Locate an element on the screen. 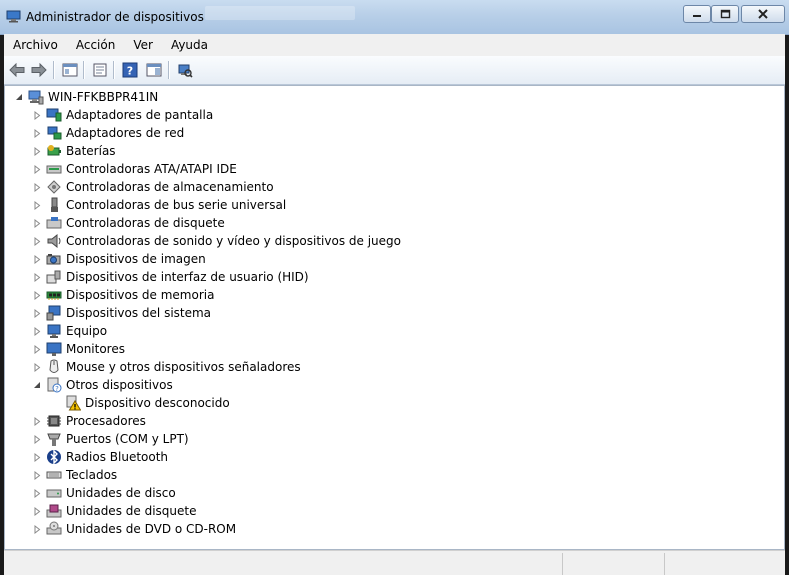  tree-item-dispositivo-desconocido: Dispositivo desconocido is located at coordinates (147, 403).